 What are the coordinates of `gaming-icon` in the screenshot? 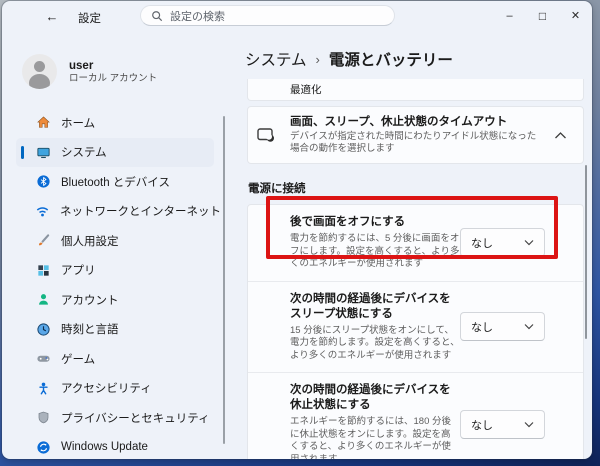 It's located at (43, 359).